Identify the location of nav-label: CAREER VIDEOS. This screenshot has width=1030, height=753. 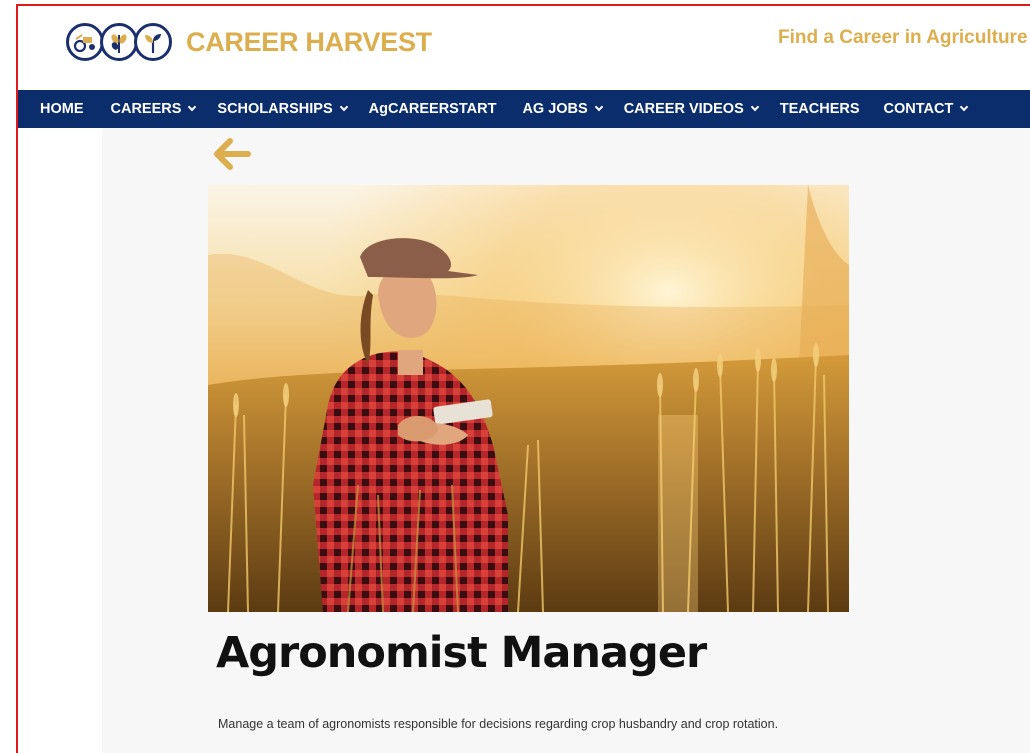
(683, 109).